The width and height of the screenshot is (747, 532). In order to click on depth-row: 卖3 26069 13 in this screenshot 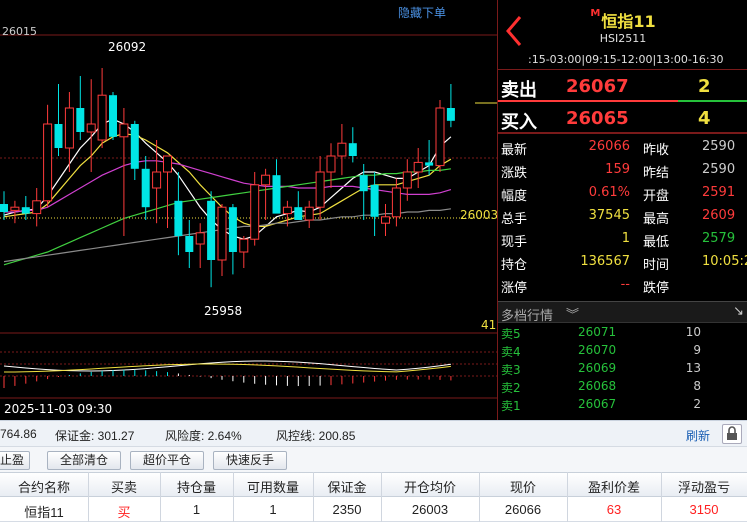, I will do `click(622, 369)`.